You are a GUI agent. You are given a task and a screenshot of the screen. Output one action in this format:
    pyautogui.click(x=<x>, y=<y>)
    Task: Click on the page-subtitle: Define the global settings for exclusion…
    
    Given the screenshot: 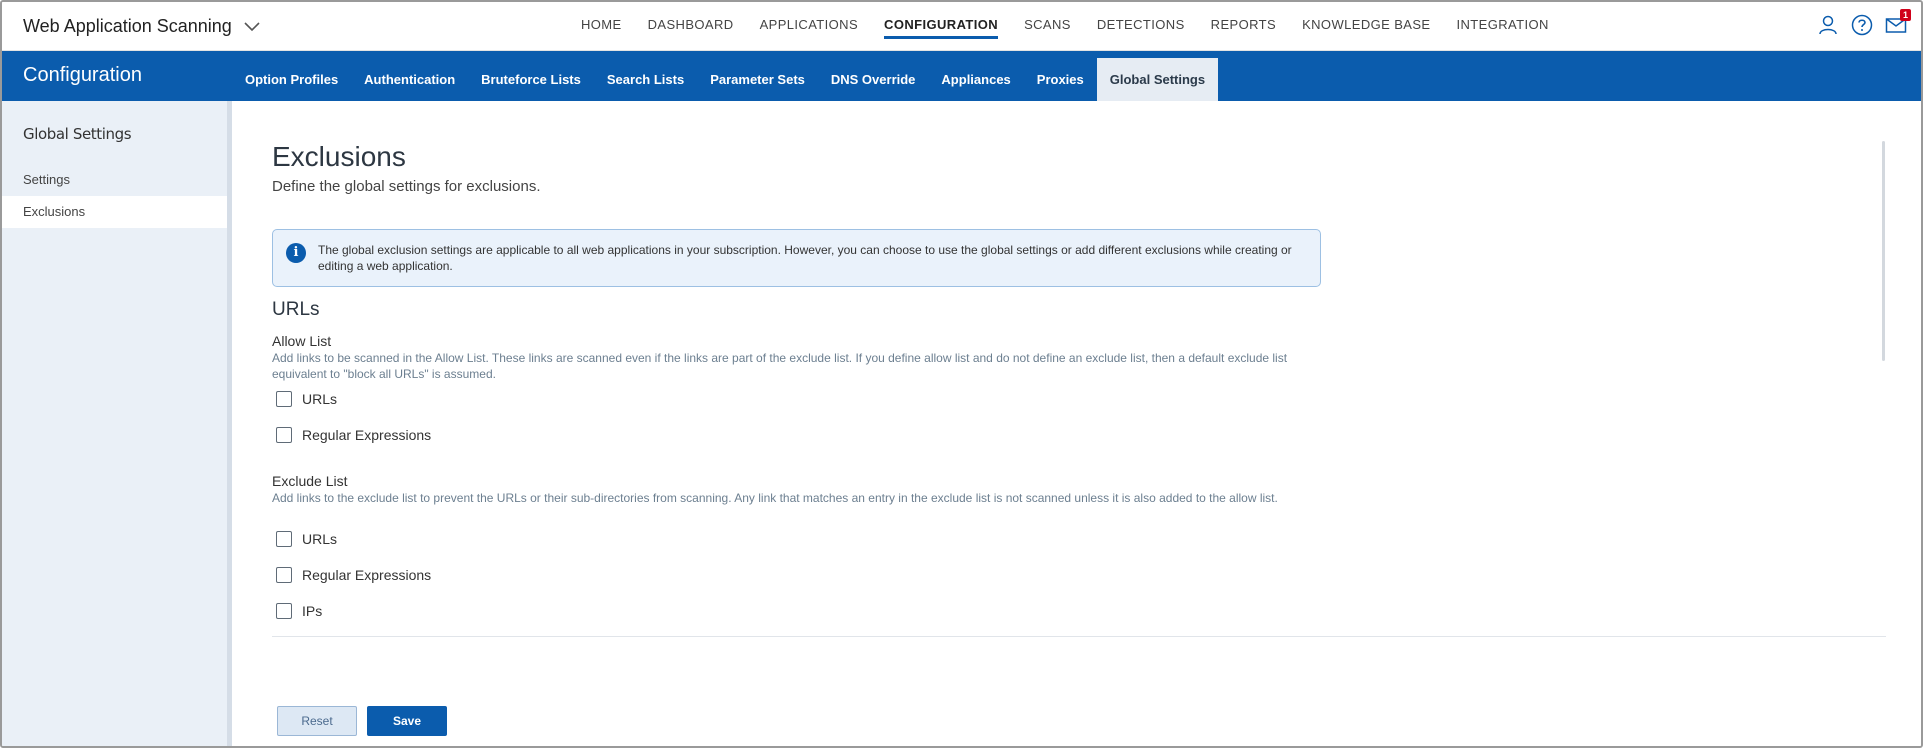 What is the action you would take?
    pyautogui.click(x=406, y=186)
    